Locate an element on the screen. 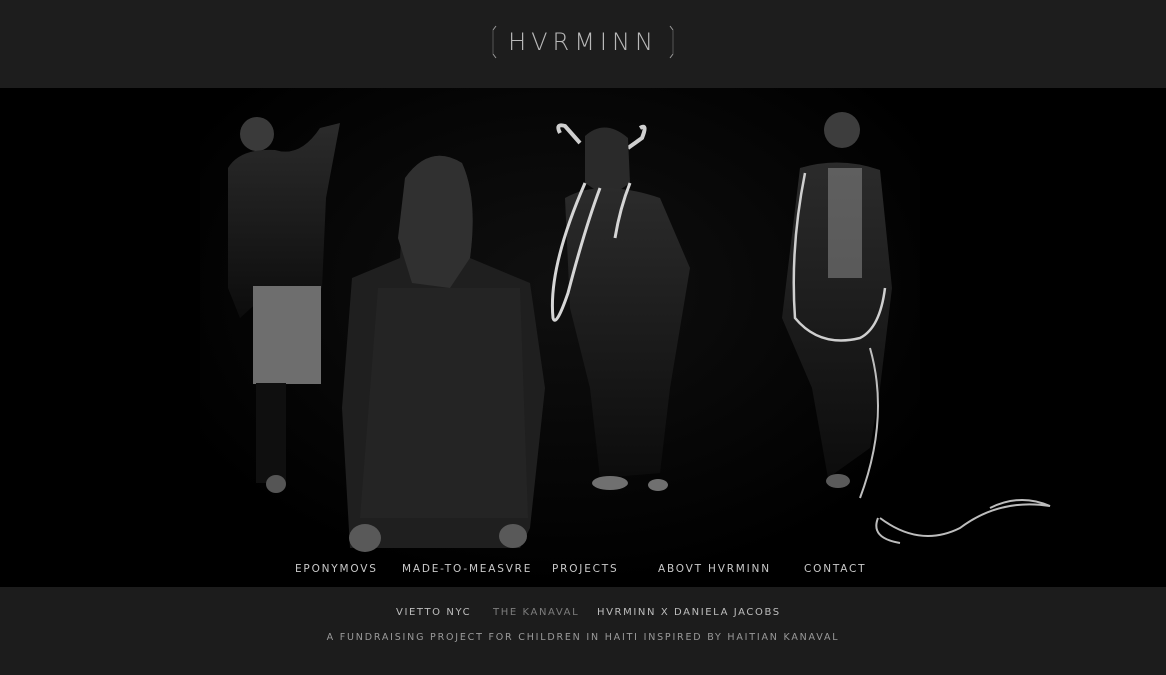 This screenshot has height=675, width=1166. subnav-item-hvrminn-x-daniela-jacobs: HVRMINN X DANIELA JACOBS is located at coordinates (689, 612).